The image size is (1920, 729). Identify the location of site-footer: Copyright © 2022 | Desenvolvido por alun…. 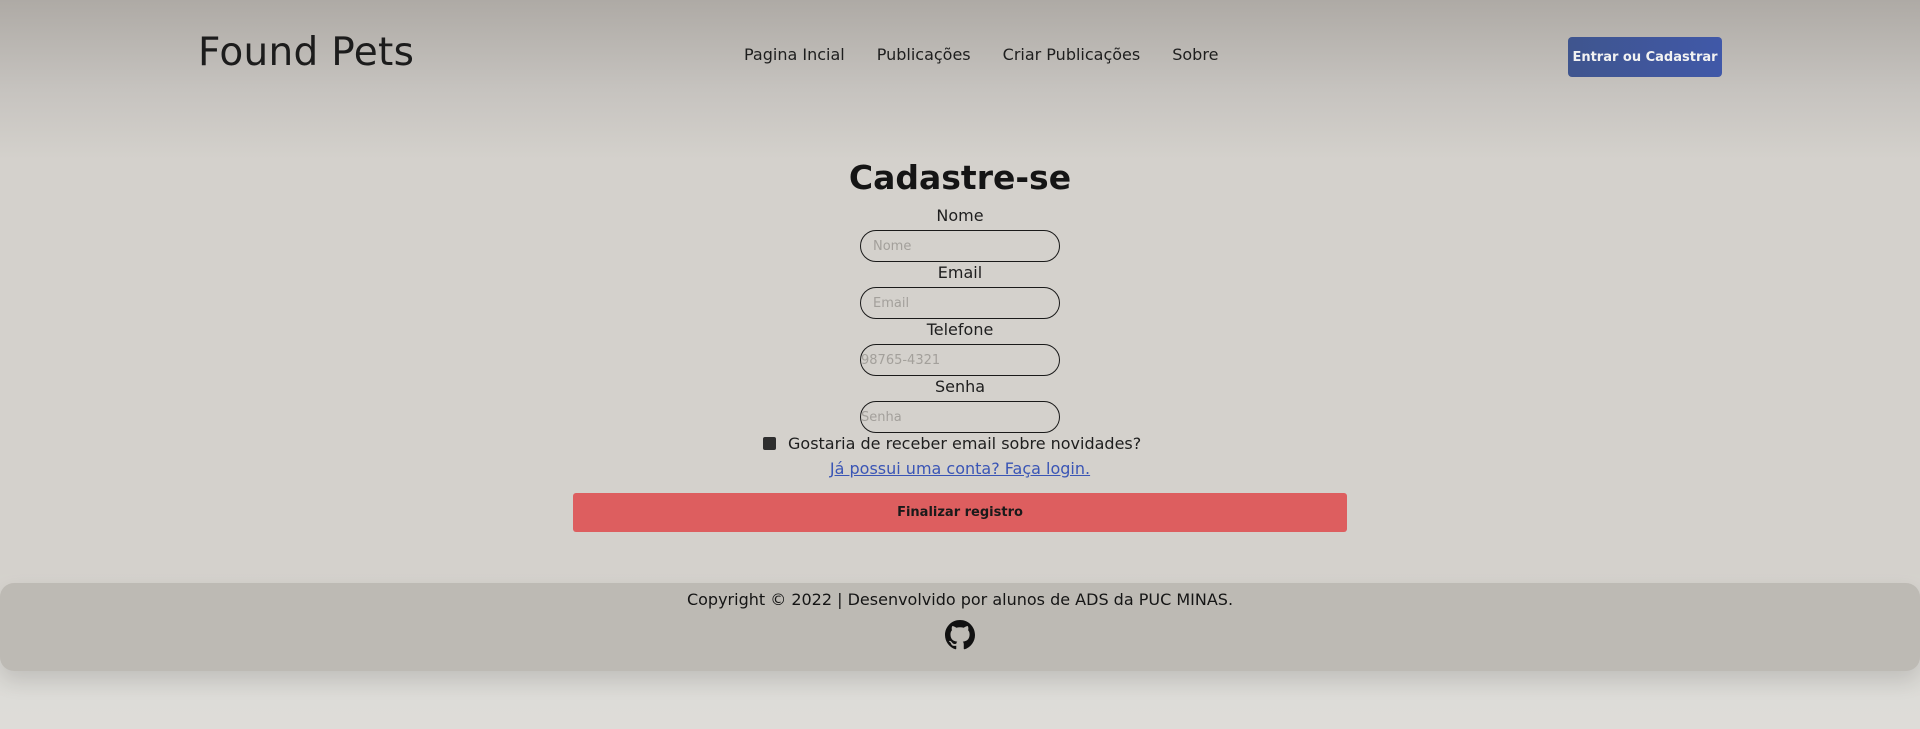
(960, 627).